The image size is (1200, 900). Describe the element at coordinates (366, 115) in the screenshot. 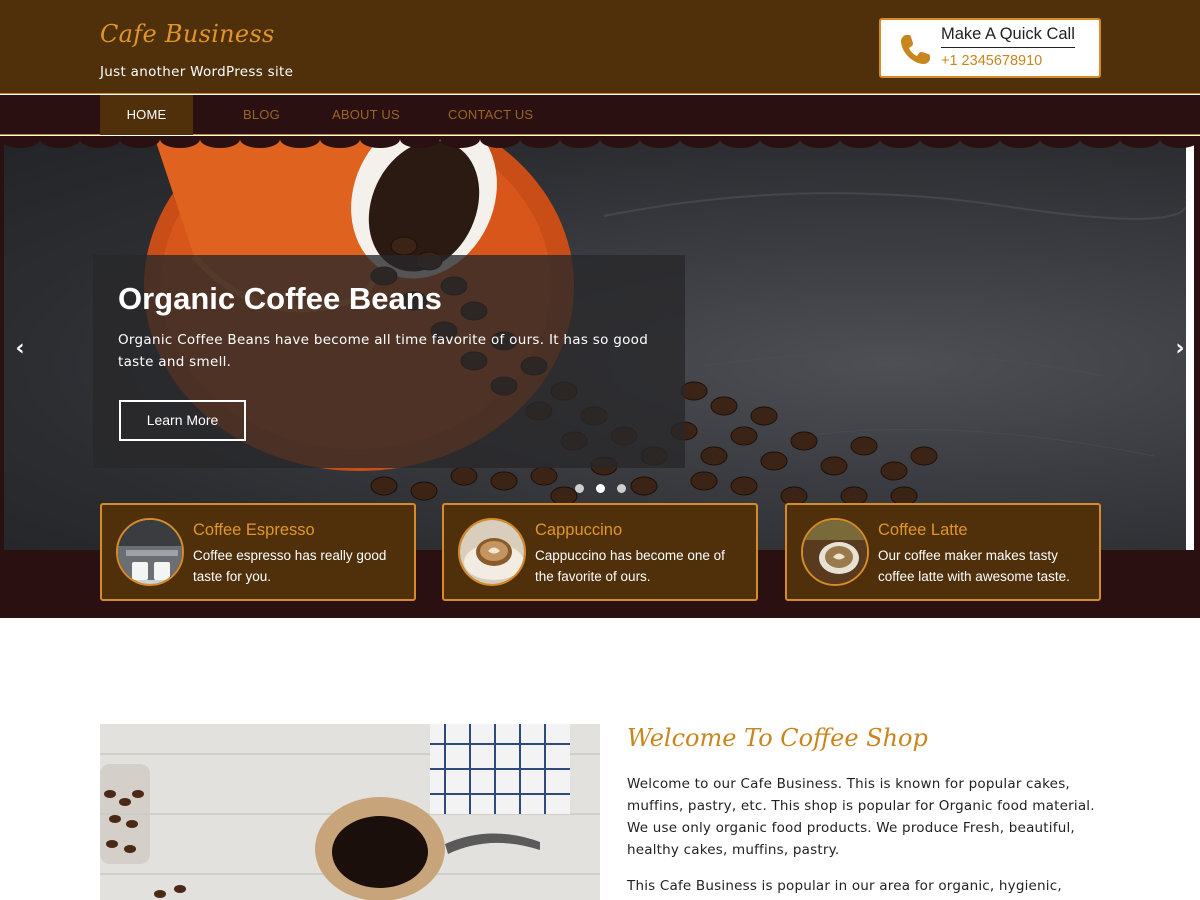

I see `nav-item-about-us: ABOUT US` at that location.